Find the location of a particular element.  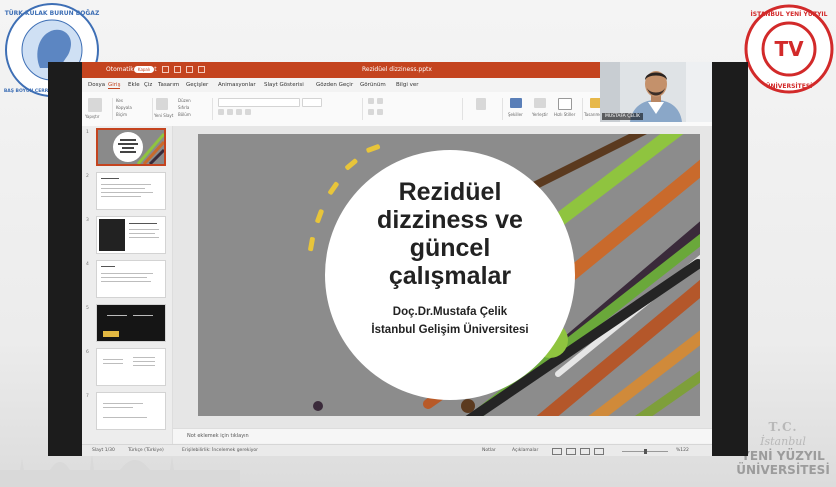

tab-transitions: Geçişler is located at coordinates (197, 85).